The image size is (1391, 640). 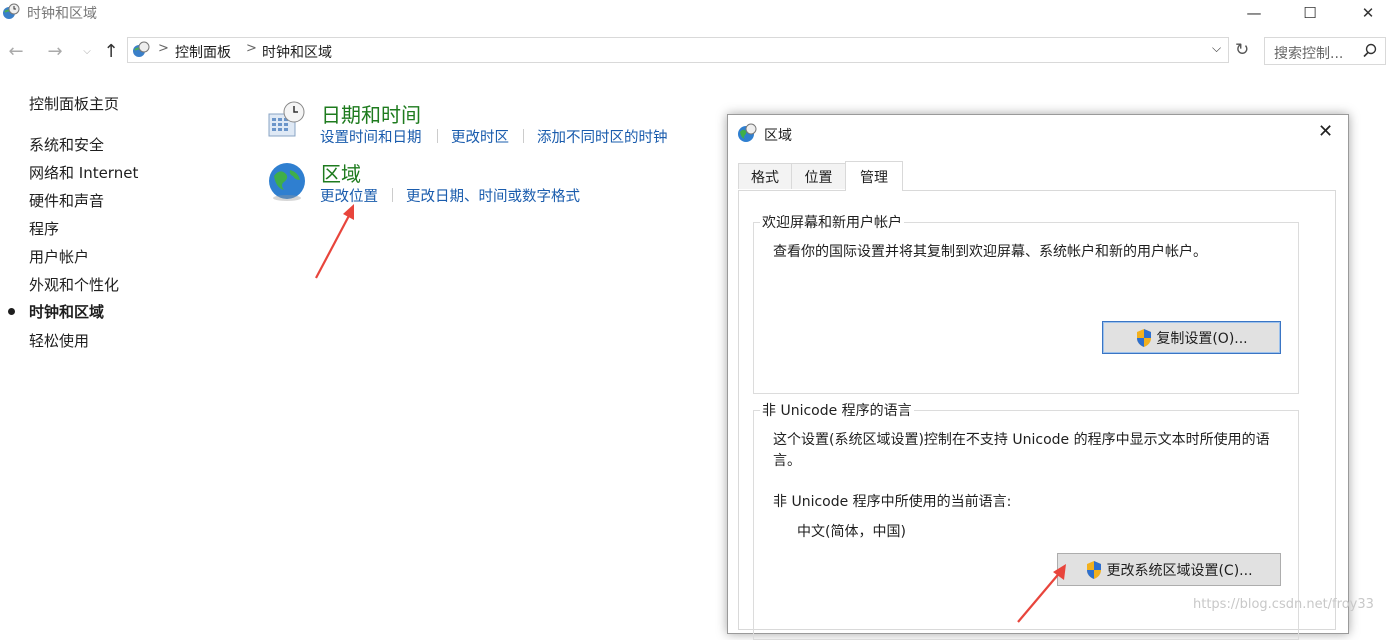 What do you see at coordinates (83, 172) in the screenshot?
I see `sidebar-item-network: 网络和 Internet` at bounding box center [83, 172].